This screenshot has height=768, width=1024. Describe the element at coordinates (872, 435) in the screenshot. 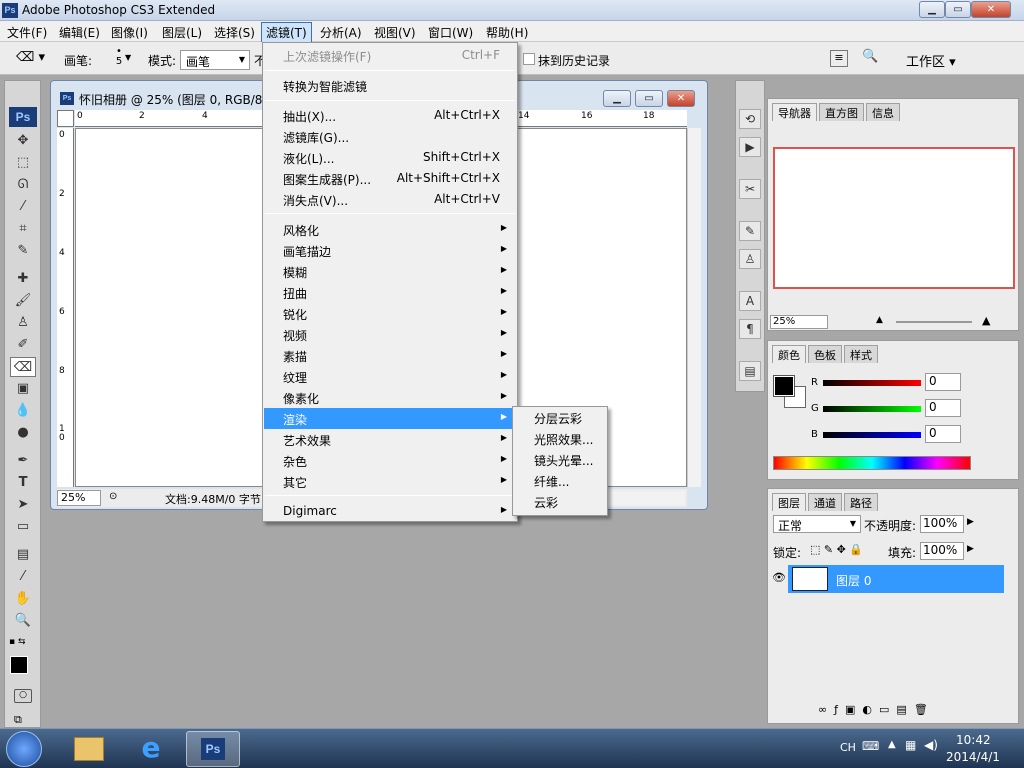

I see `b-slider` at that location.